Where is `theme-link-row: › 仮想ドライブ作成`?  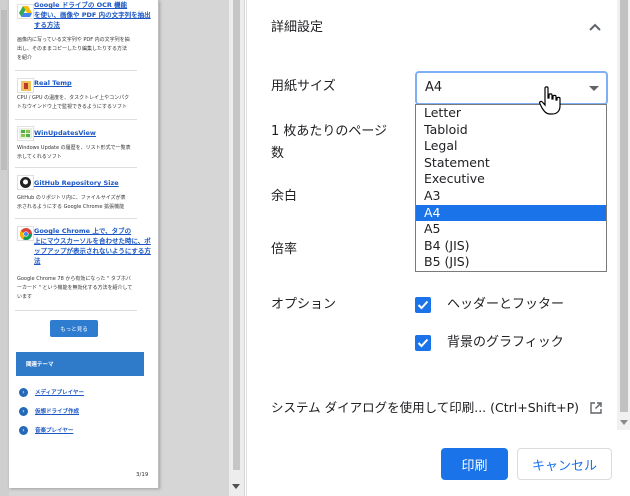
theme-link-row: › 仮想ドライブ作成 is located at coordinates (49, 411).